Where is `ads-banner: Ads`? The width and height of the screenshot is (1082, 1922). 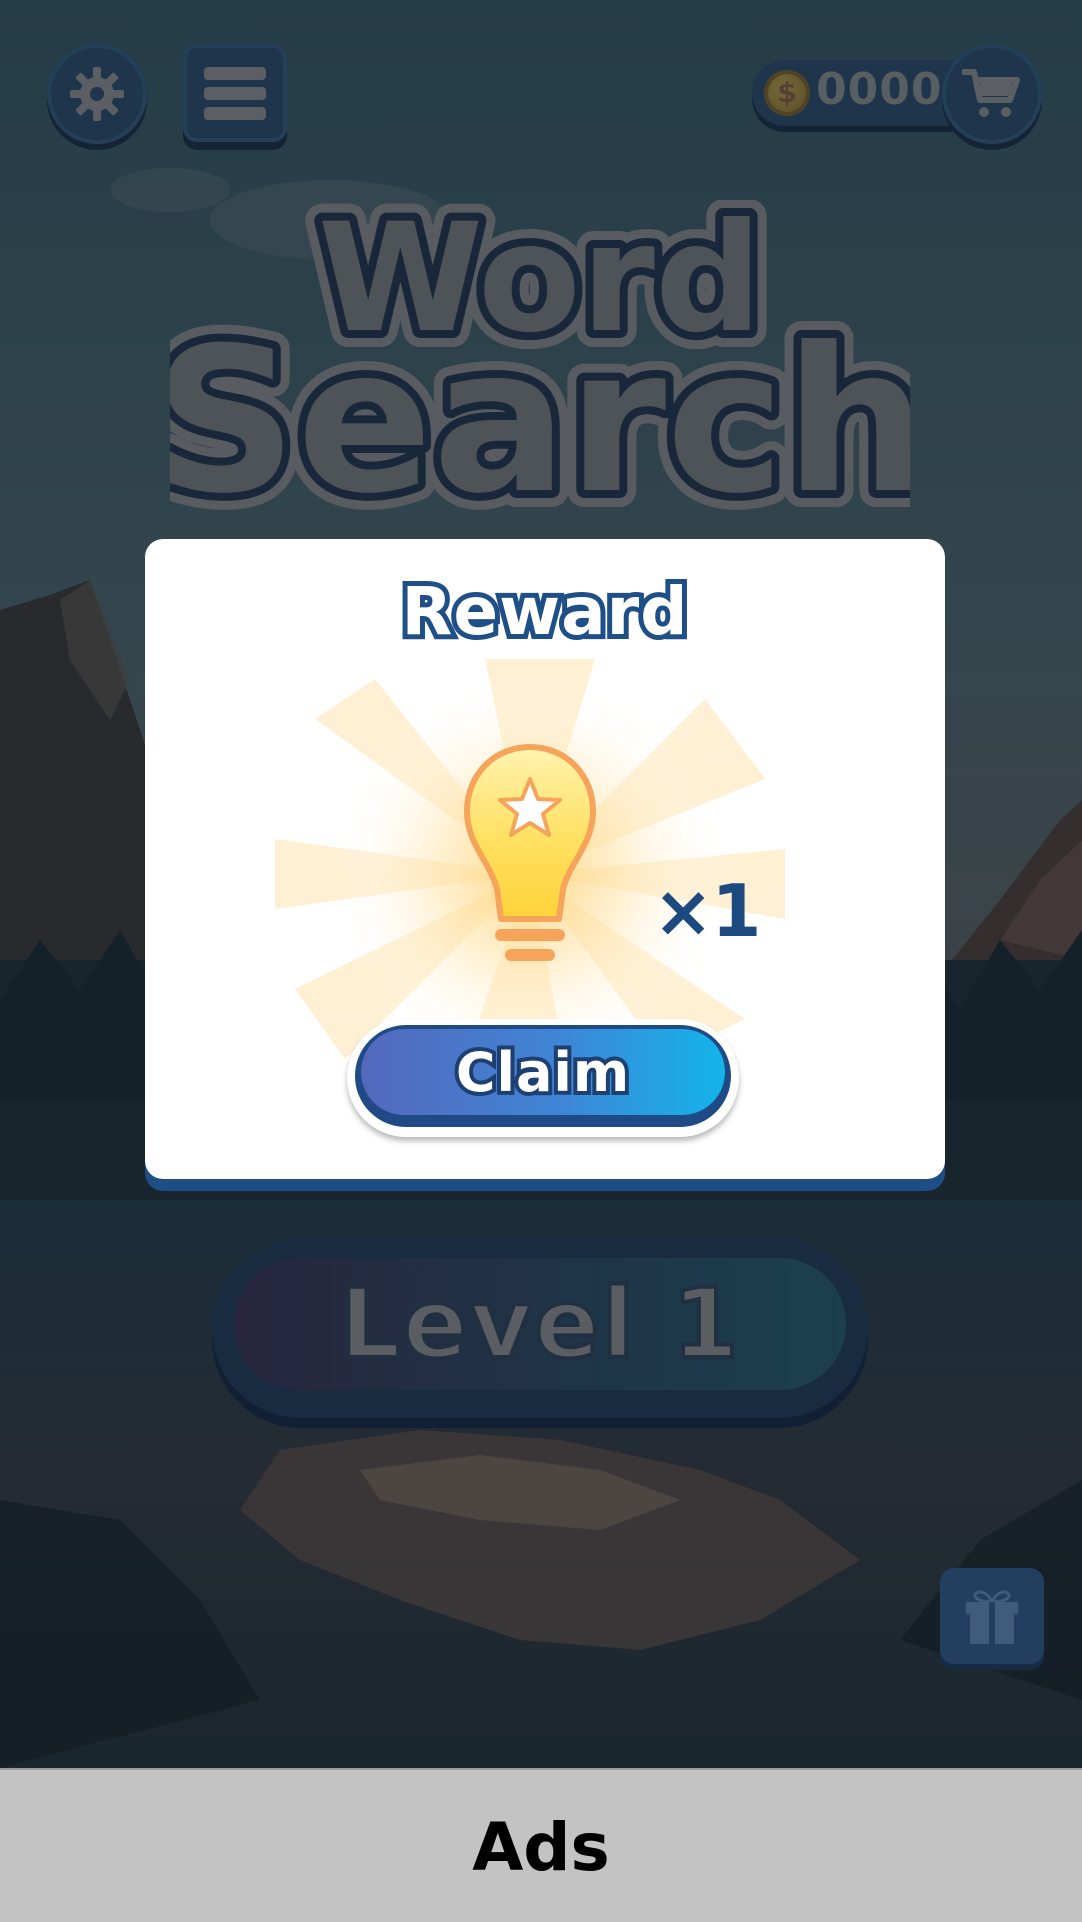
ads-banner: Ads is located at coordinates (541, 1845).